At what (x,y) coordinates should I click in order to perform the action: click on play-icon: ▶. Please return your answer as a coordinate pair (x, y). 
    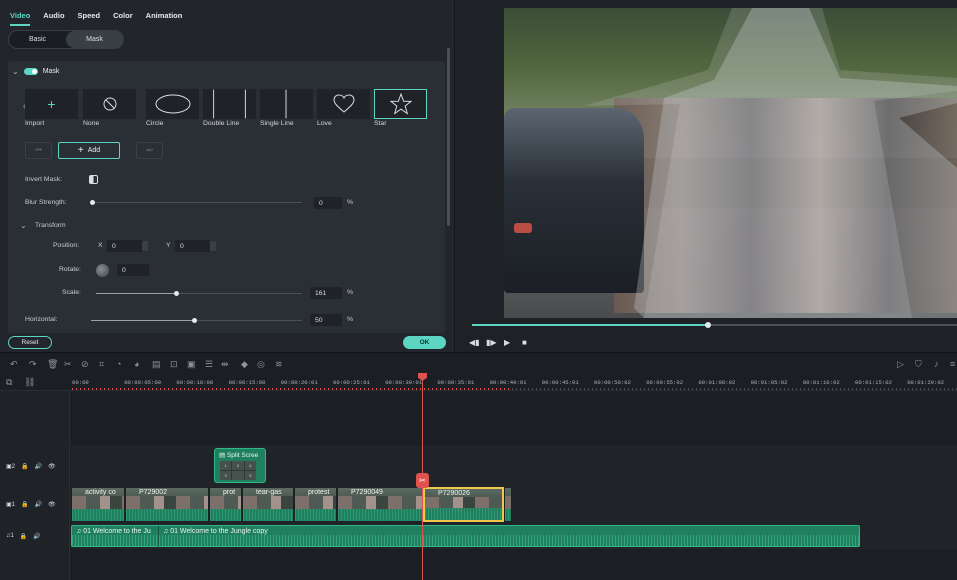
    Looking at the image, I should click on (507, 342).